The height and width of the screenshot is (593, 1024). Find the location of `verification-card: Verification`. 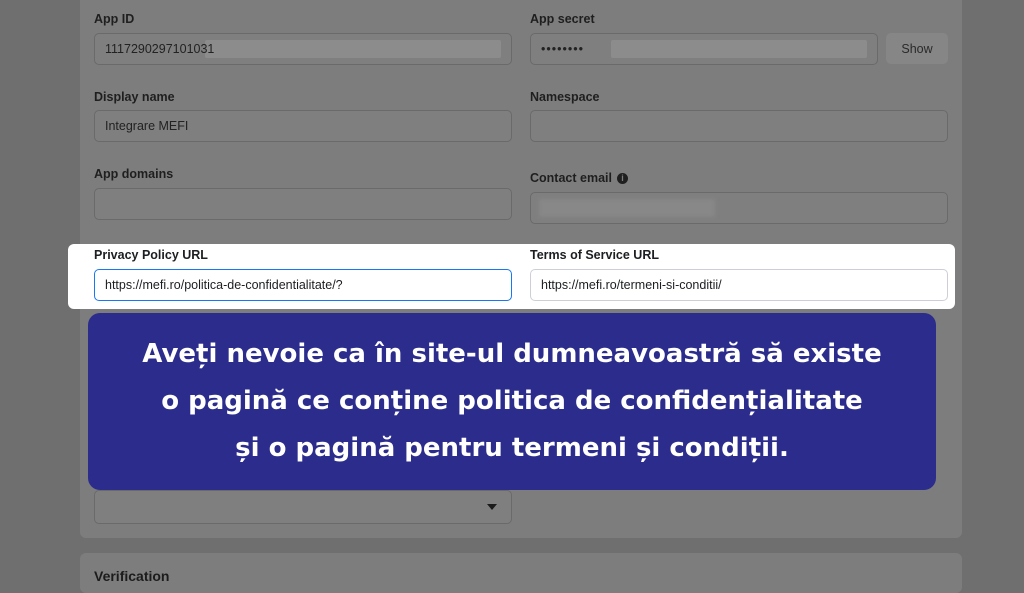

verification-card: Verification is located at coordinates (521, 573).